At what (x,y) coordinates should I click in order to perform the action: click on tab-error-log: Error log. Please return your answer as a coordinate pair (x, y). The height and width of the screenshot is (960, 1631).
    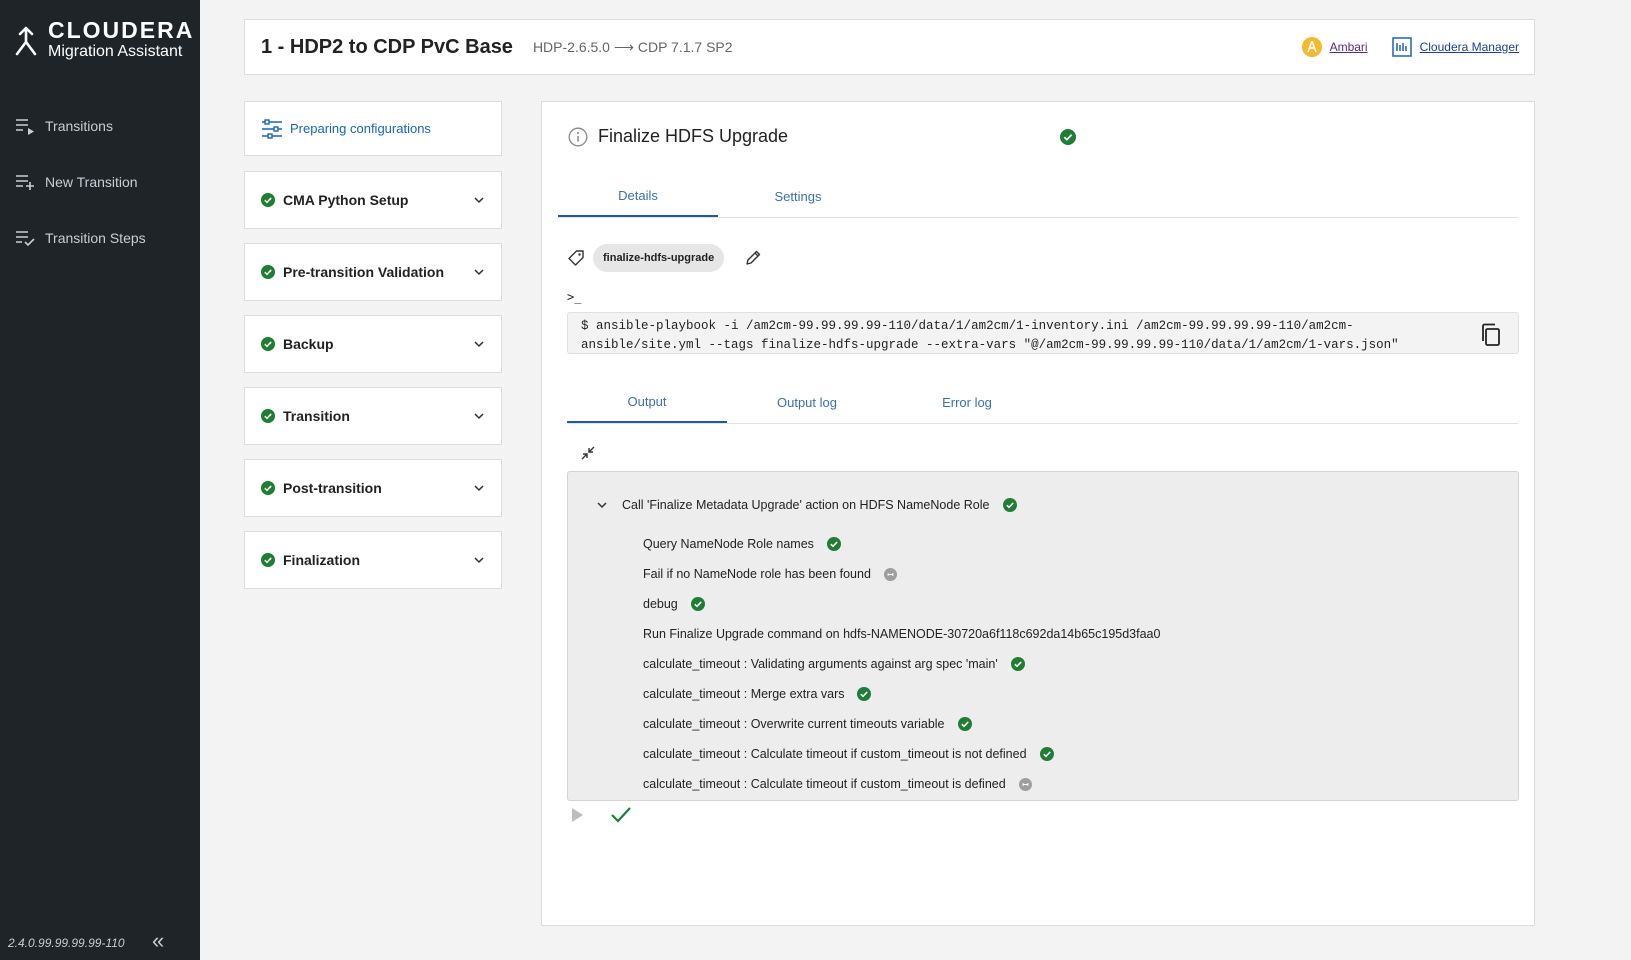
    Looking at the image, I should click on (967, 402).